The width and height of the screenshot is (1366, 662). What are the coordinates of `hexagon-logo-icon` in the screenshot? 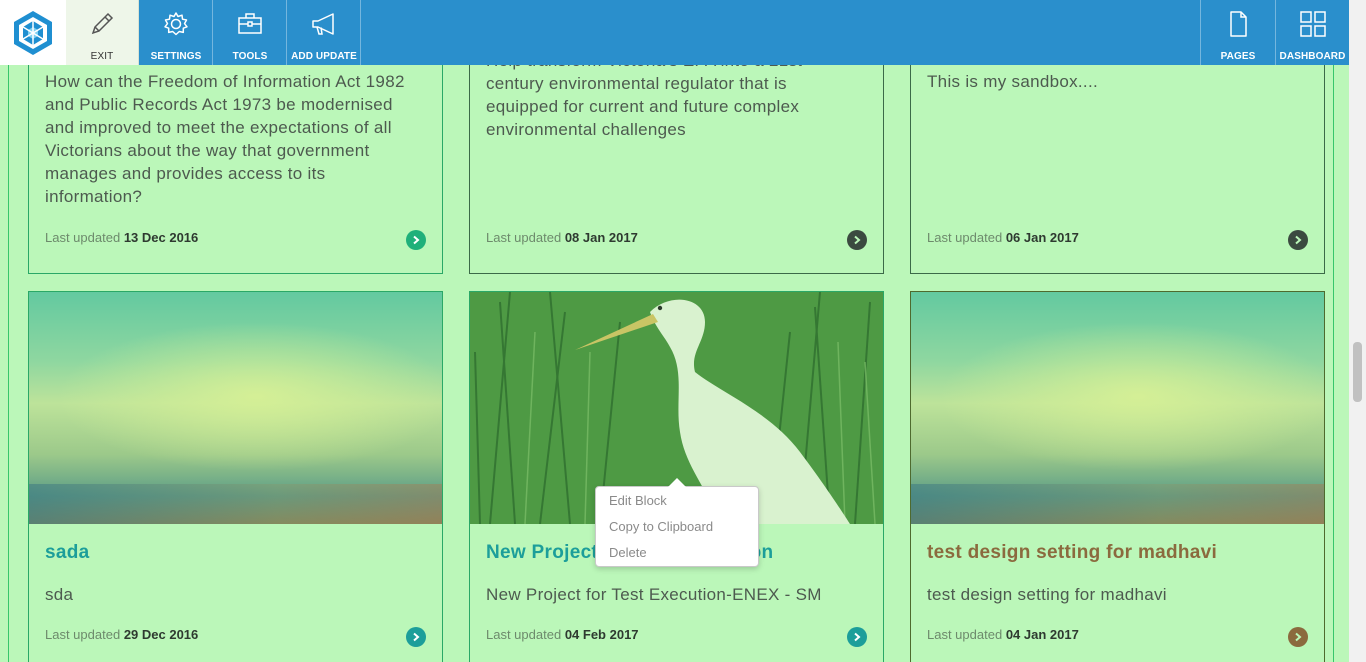 It's located at (33, 32).